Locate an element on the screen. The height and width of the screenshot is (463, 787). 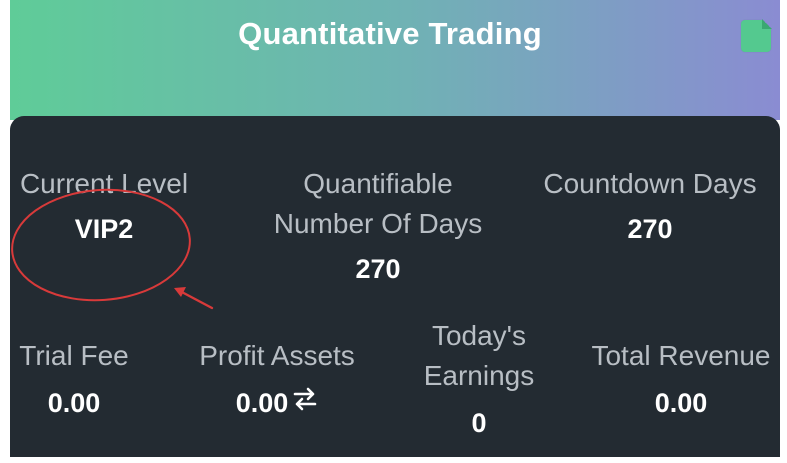
document-icon is located at coordinates (756, 35).